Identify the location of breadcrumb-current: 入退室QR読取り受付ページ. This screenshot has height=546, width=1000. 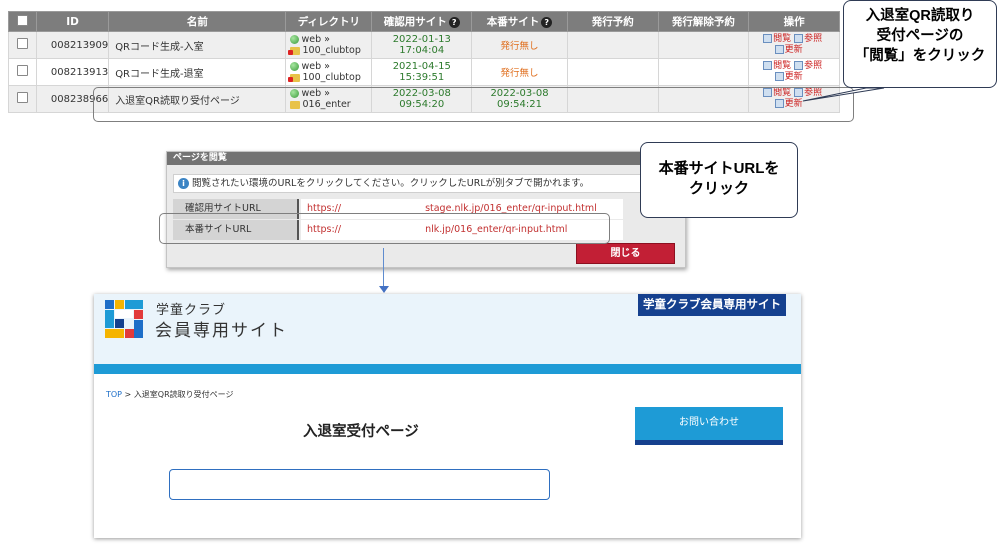
(183, 394).